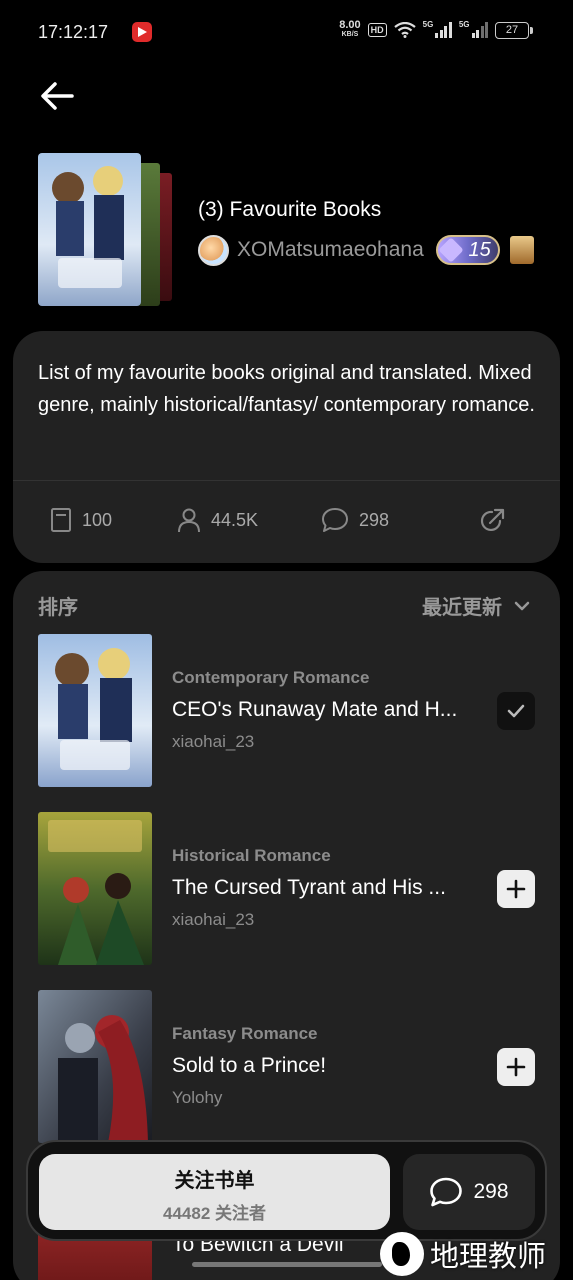  I want to click on level-badge: 15, so click(467, 250).